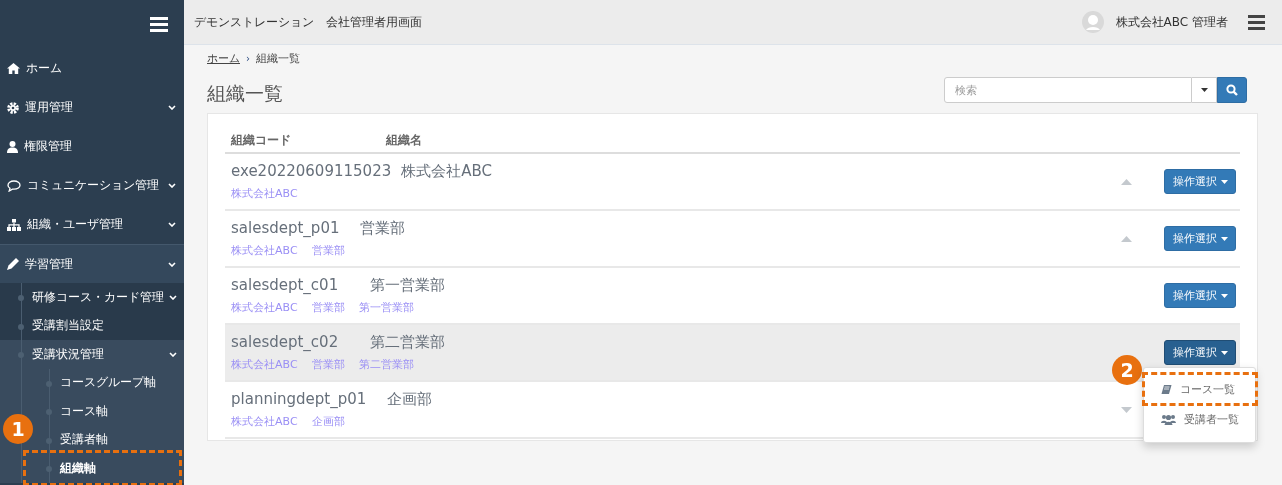  What do you see at coordinates (446, 171) in the screenshot?
I see `org-name: 株式会社ABC` at bounding box center [446, 171].